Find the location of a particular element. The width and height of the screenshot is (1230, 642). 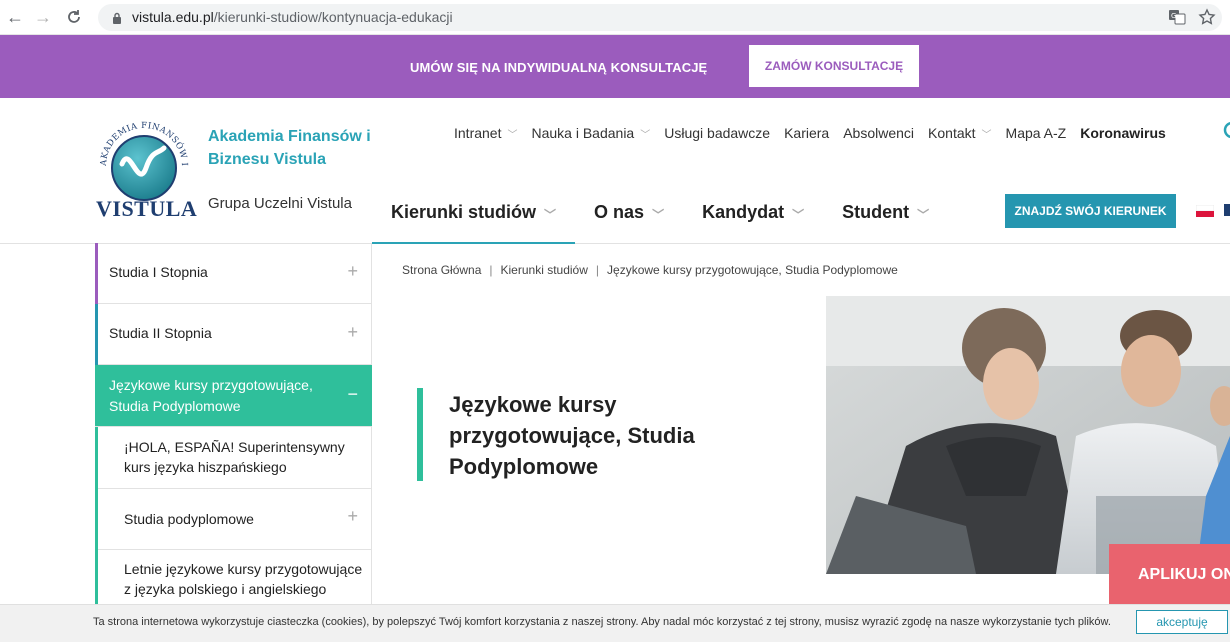

university-name: Akademia Finansów i Biznesu Vistula is located at coordinates (293, 148).